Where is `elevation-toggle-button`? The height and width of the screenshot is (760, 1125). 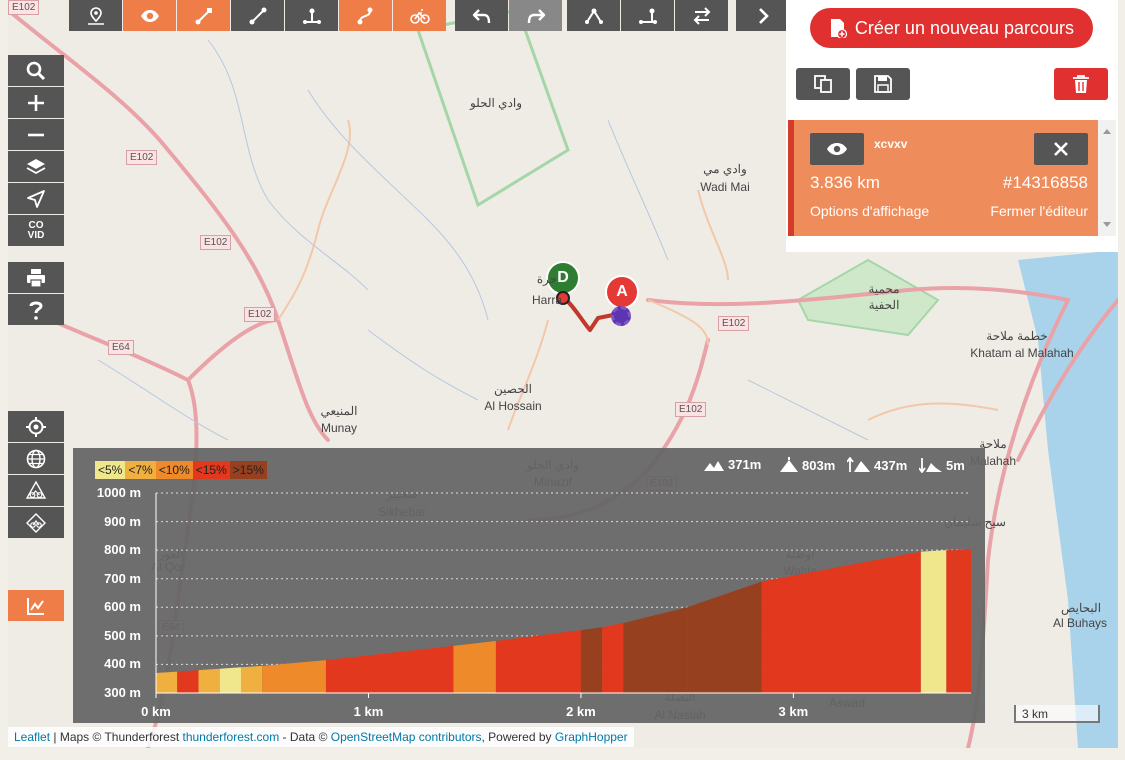 elevation-toggle-button is located at coordinates (36, 605).